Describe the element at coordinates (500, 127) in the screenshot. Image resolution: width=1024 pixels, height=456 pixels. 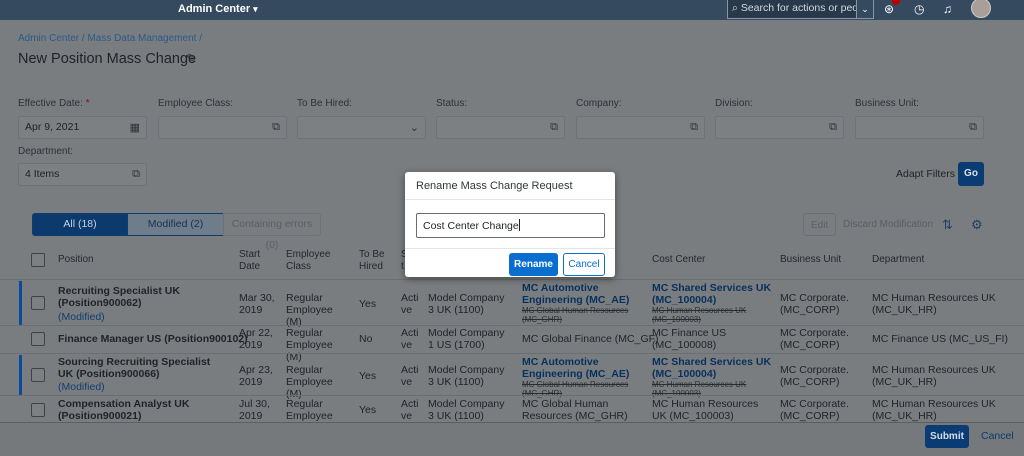
I see `status-field: ⧉` at that location.